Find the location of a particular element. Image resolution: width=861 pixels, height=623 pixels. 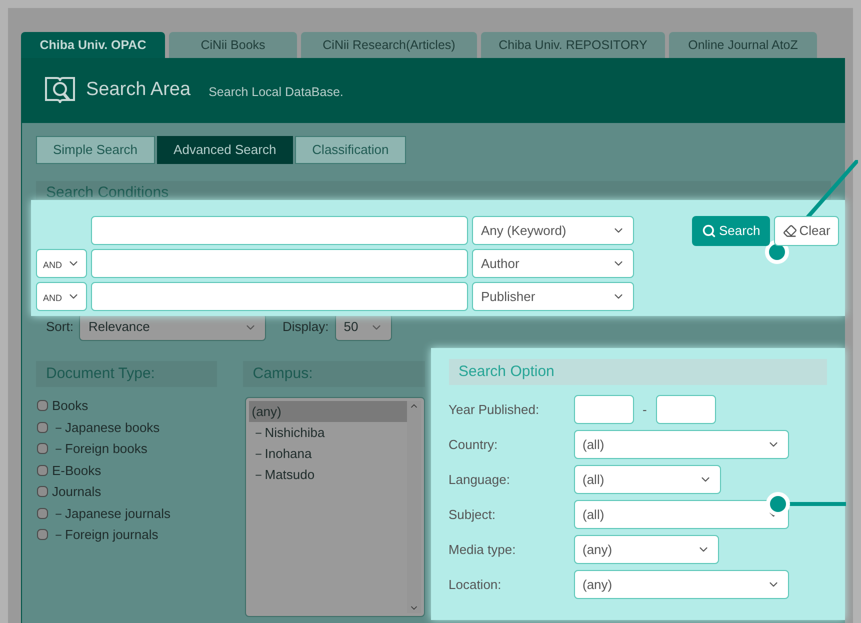

tab: Chiba Univ. REPOSITORY is located at coordinates (573, 45).